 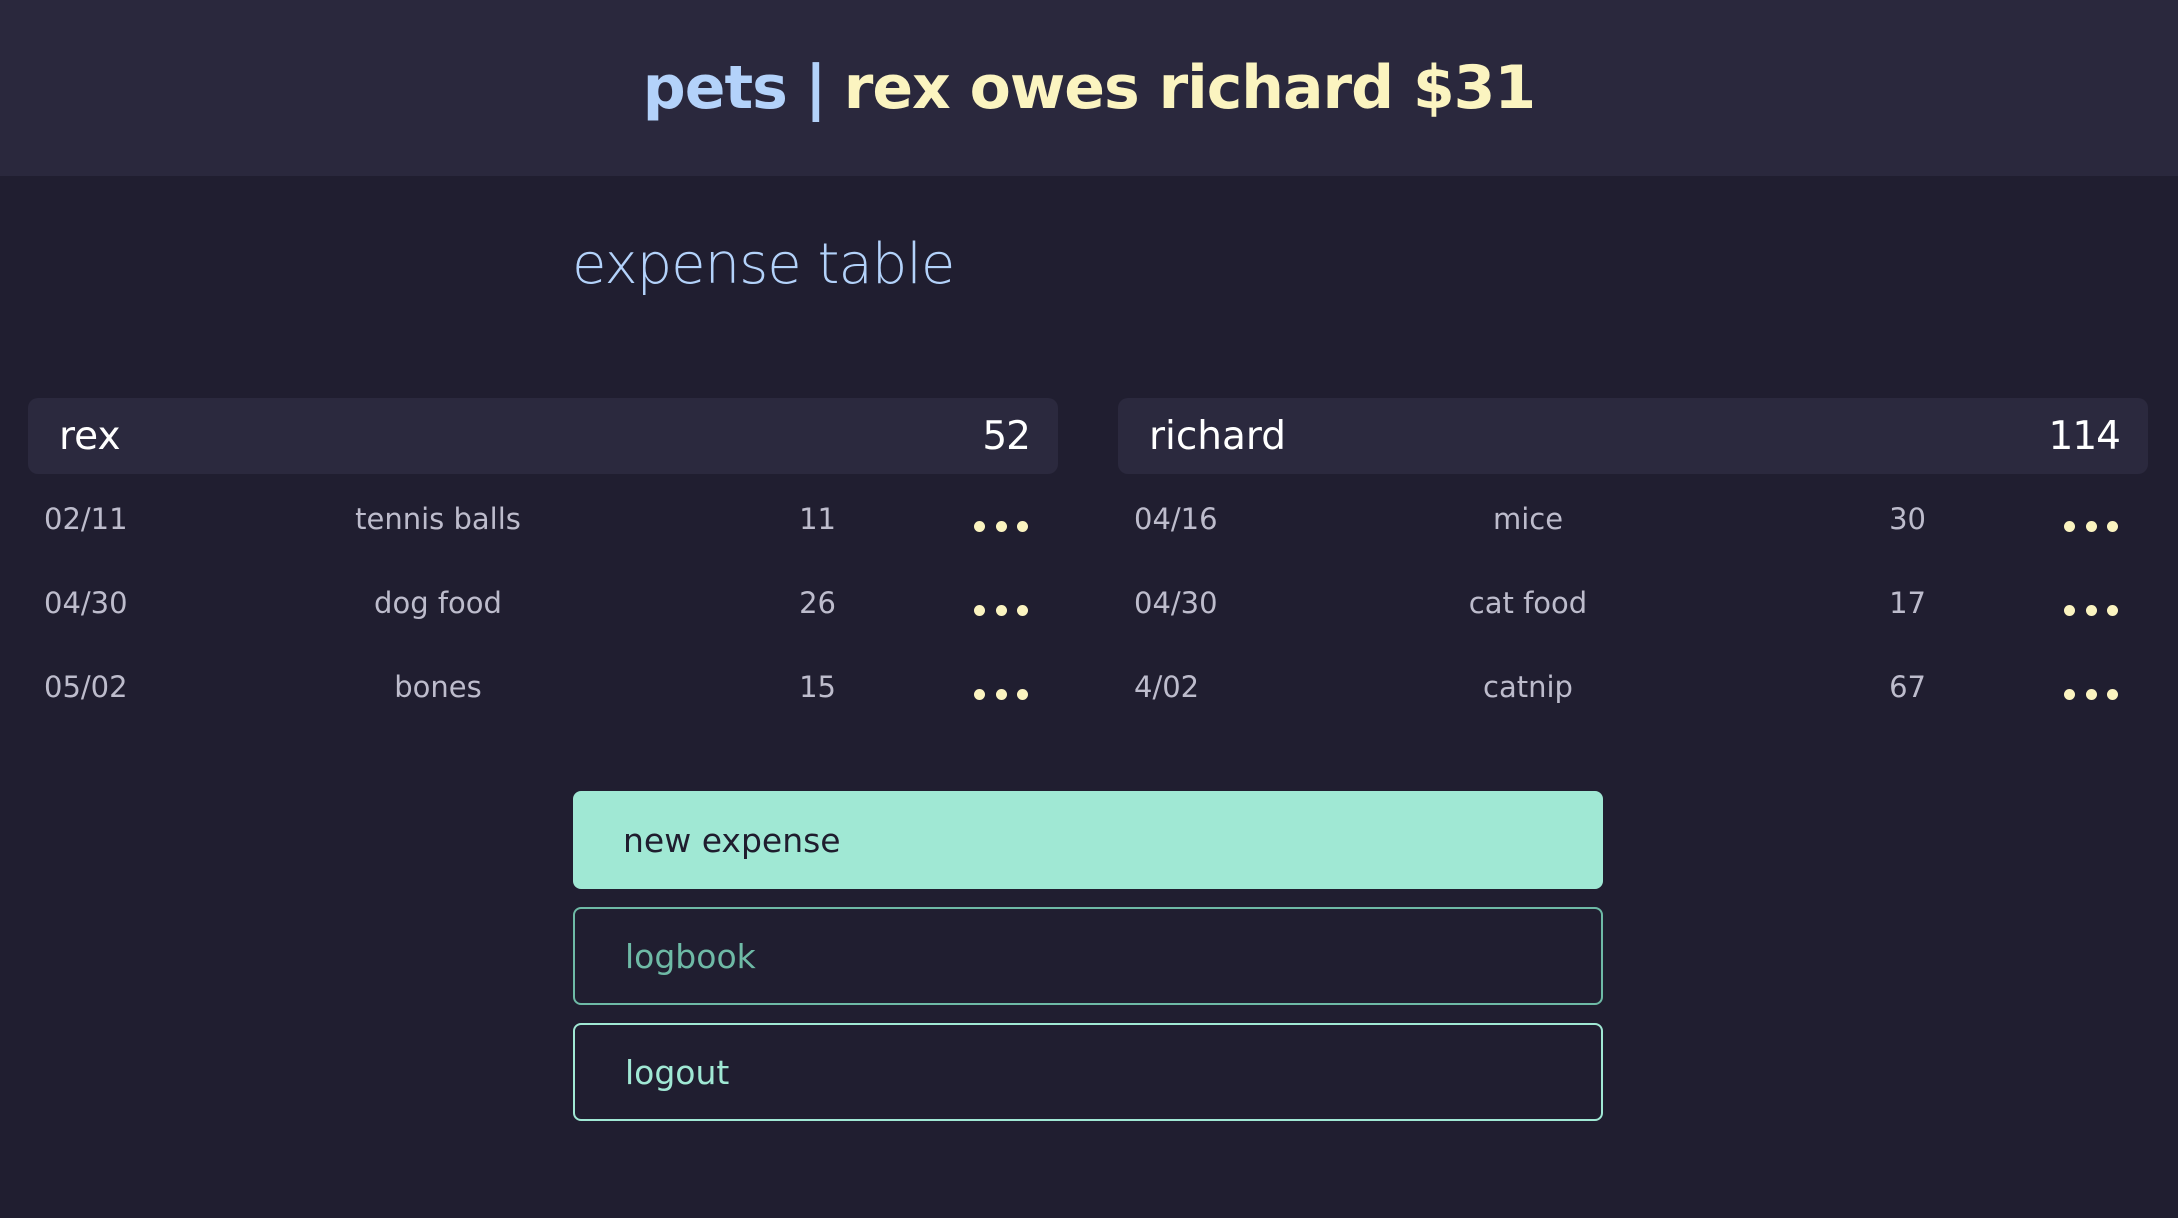 I want to click on column-header: rex 52, so click(x=543, y=436).